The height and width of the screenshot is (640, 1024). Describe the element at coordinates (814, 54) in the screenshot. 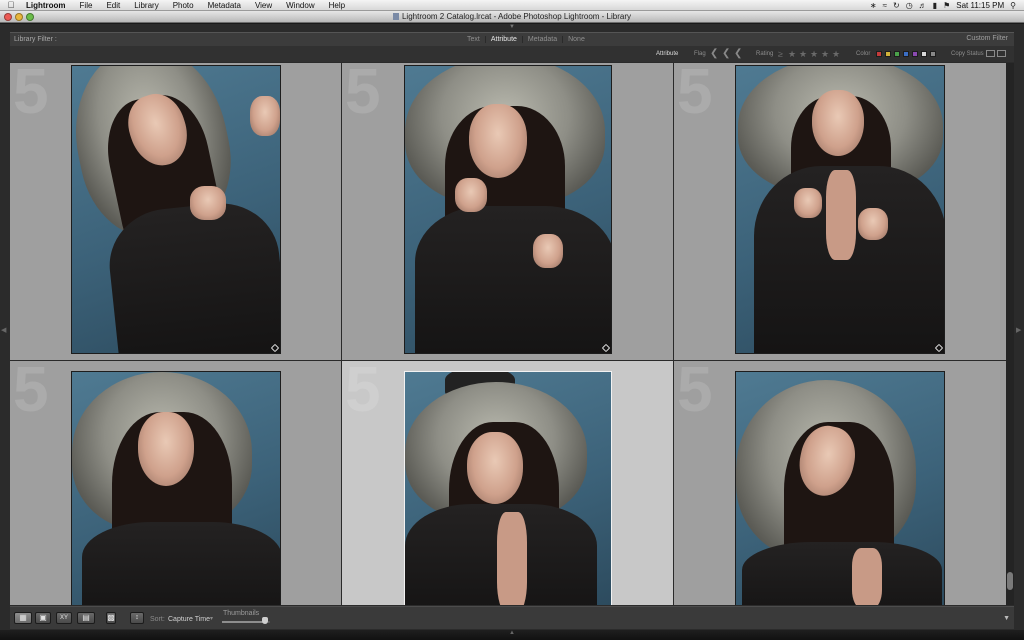

I see `rating-star-3-icon: ★` at that location.